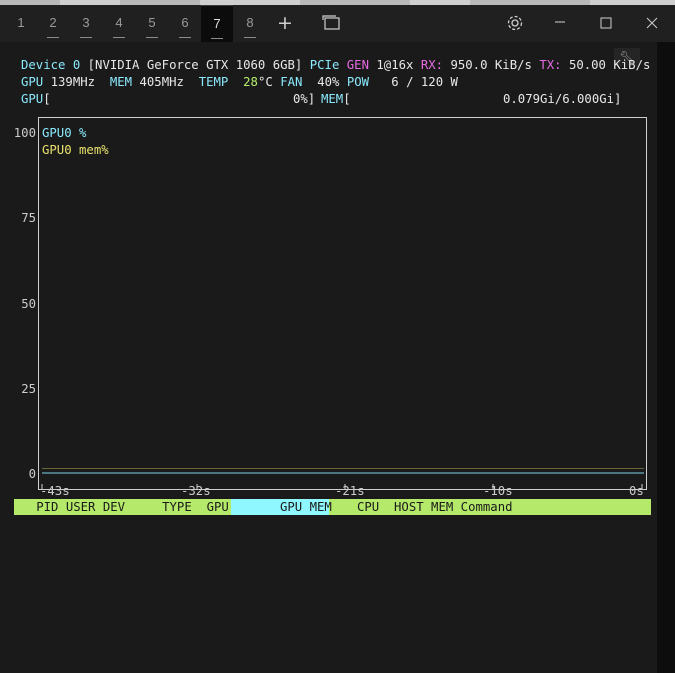  I want to click on device-name: [NVIDIA GeForce GTX 1060 6GB], so click(195, 65).